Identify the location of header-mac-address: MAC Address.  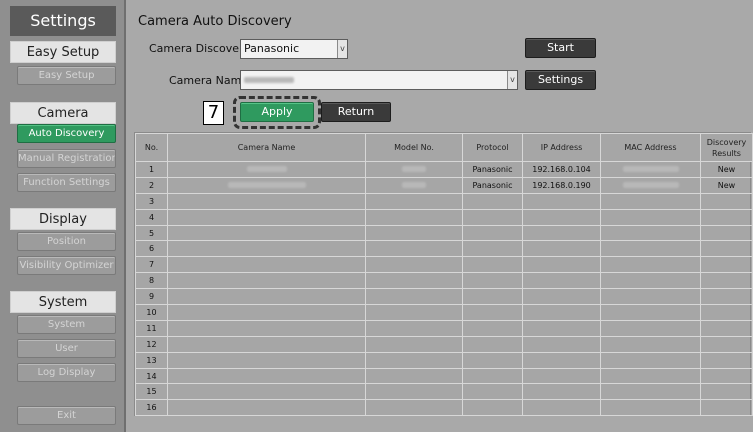
(650, 147).